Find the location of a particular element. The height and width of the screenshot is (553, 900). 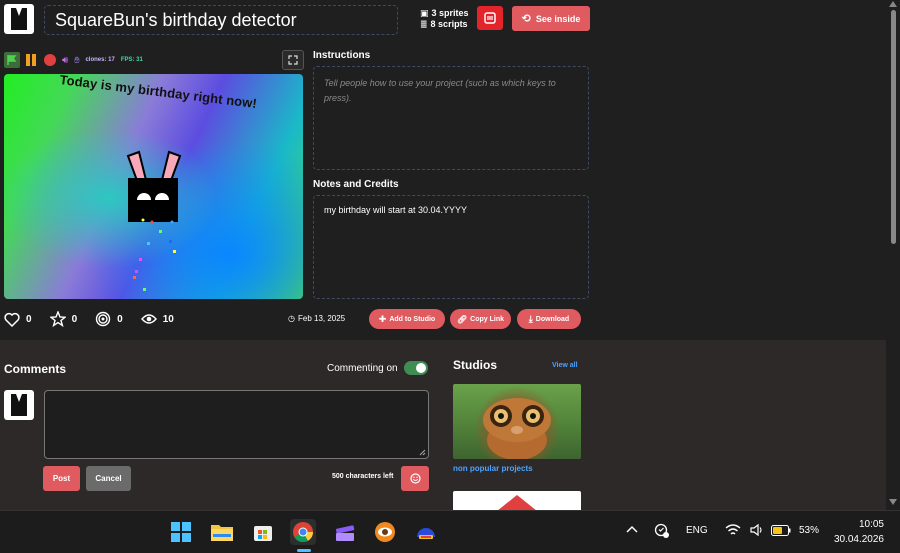

file-explorer-button is located at coordinates (222, 532).